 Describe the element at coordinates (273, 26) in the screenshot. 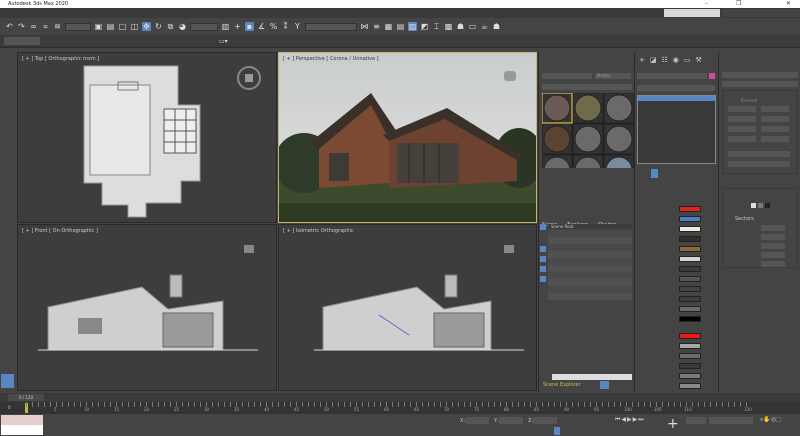

I see `percent-snap-icon: %` at that location.